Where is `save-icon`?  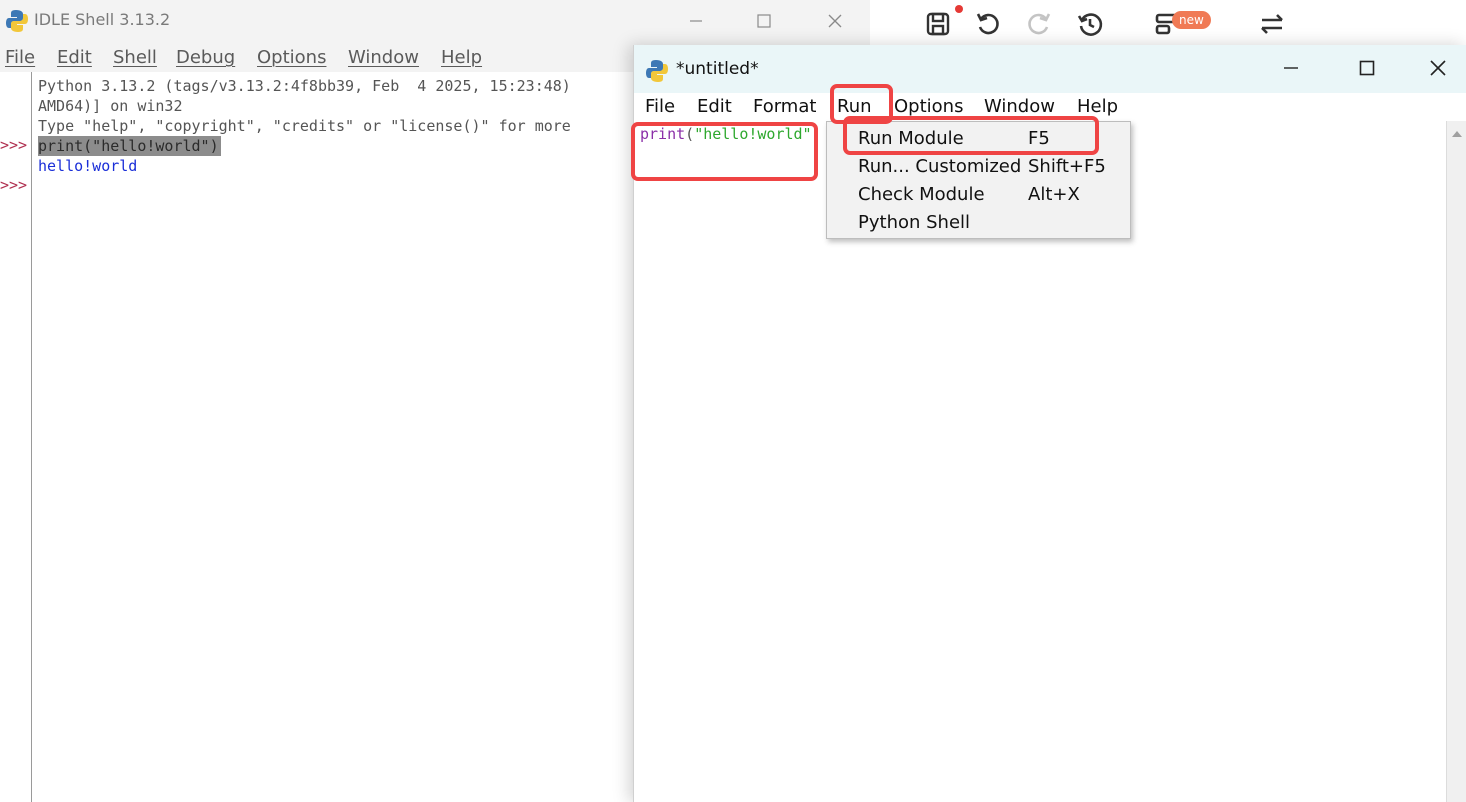
save-icon is located at coordinates (938, 24).